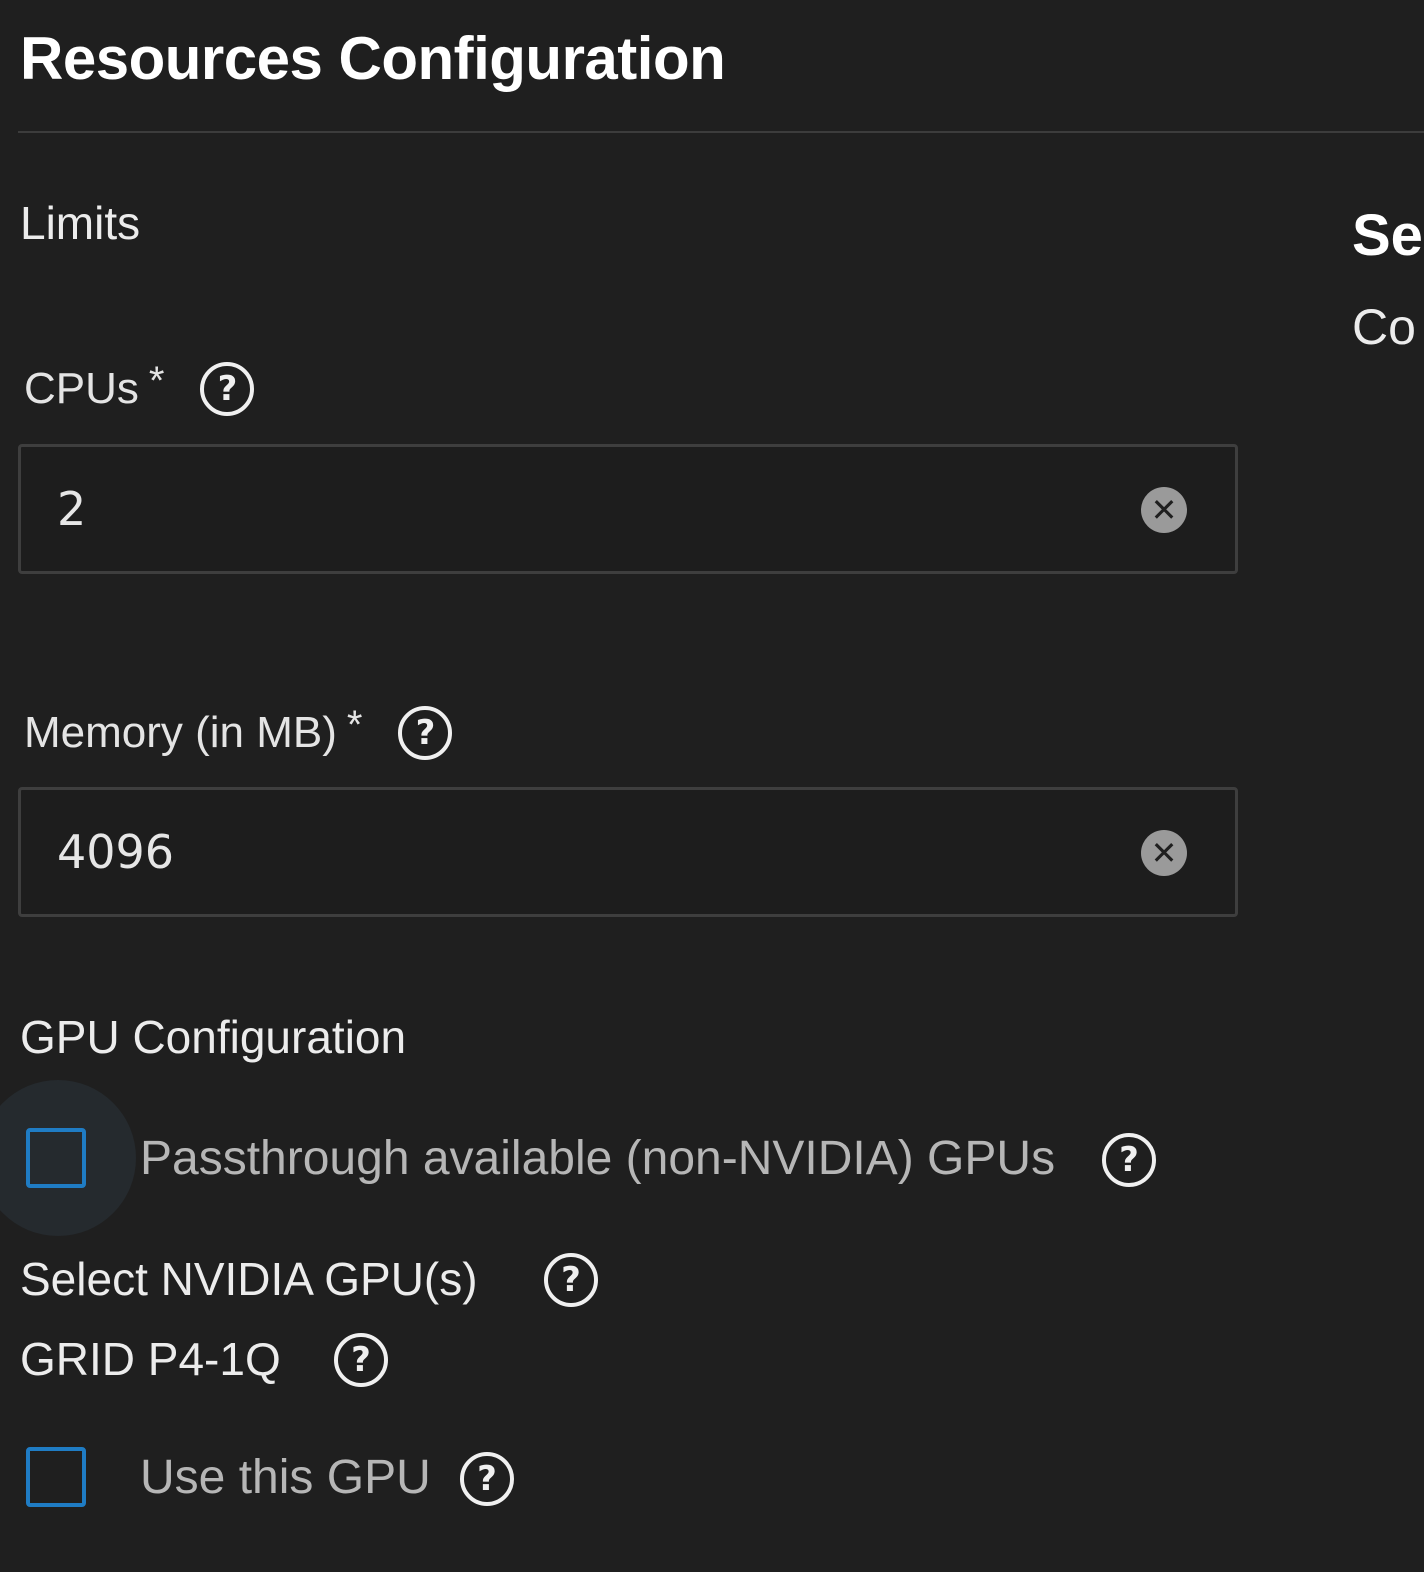  What do you see at coordinates (249, 1279) in the screenshot?
I see `select-nvidia-gpus-label: Select NVIDIA GPU(s)` at bounding box center [249, 1279].